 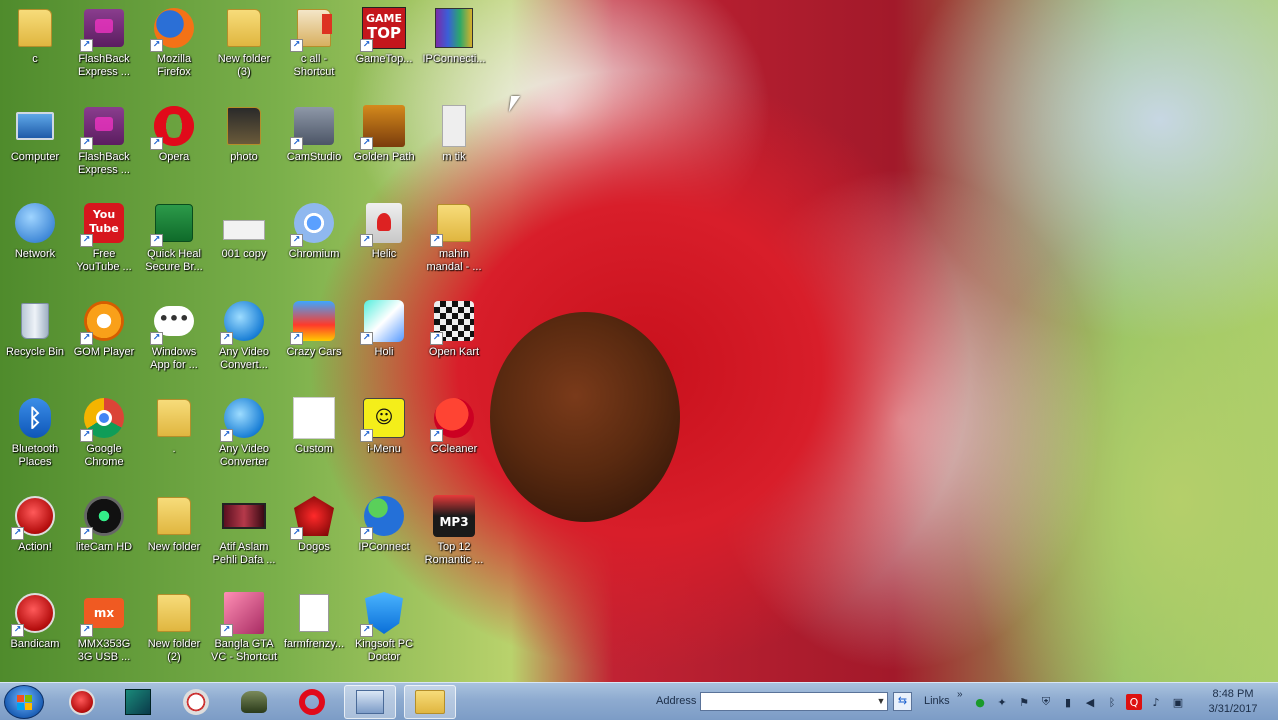 I want to click on desktop-icon: ↗ Mozilla Firefox, so click(x=174, y=45).